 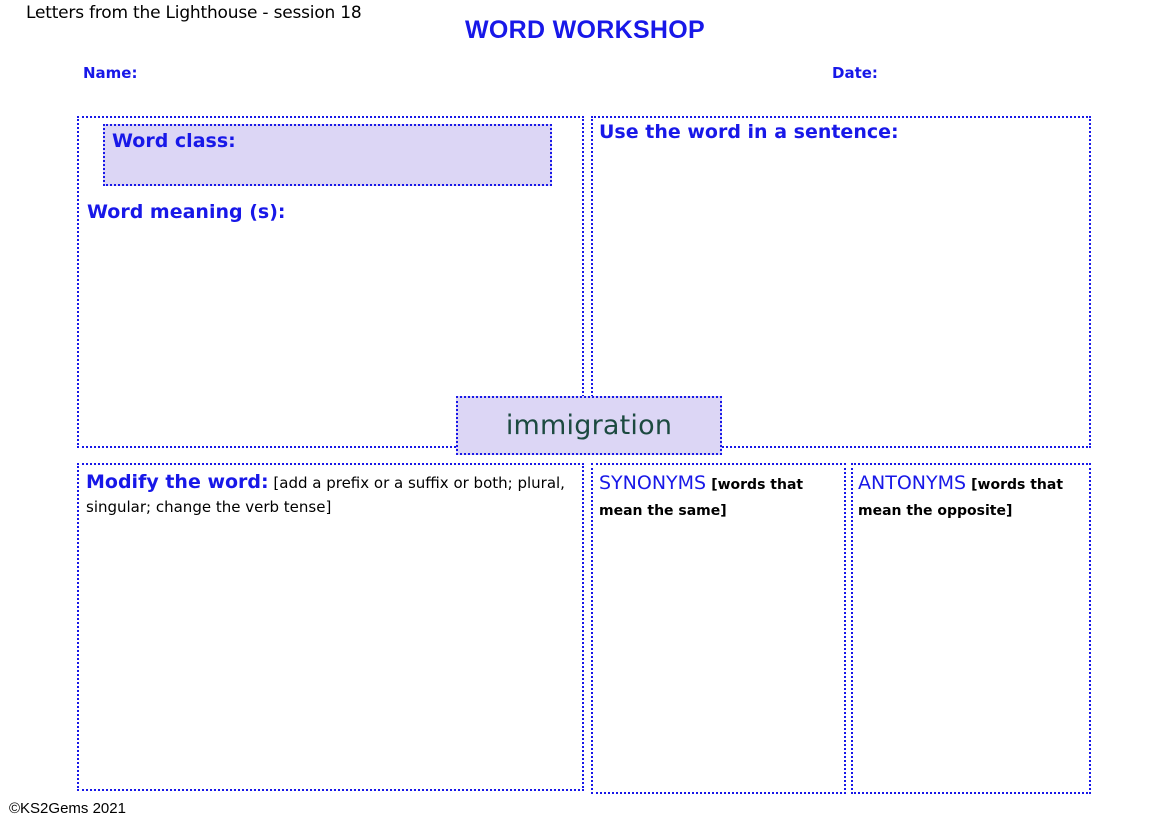 I want to click on sentence-prompt-label: Use the word in a sentence:, so click(x=749, y=132).